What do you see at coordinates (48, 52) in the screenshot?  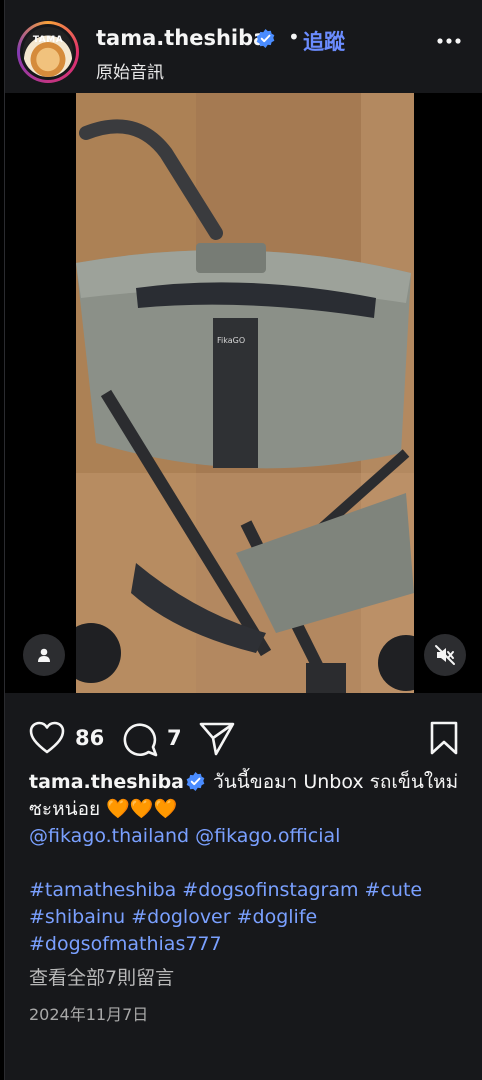 I see `avatar: TAMA` at bounding box center [48, 52].